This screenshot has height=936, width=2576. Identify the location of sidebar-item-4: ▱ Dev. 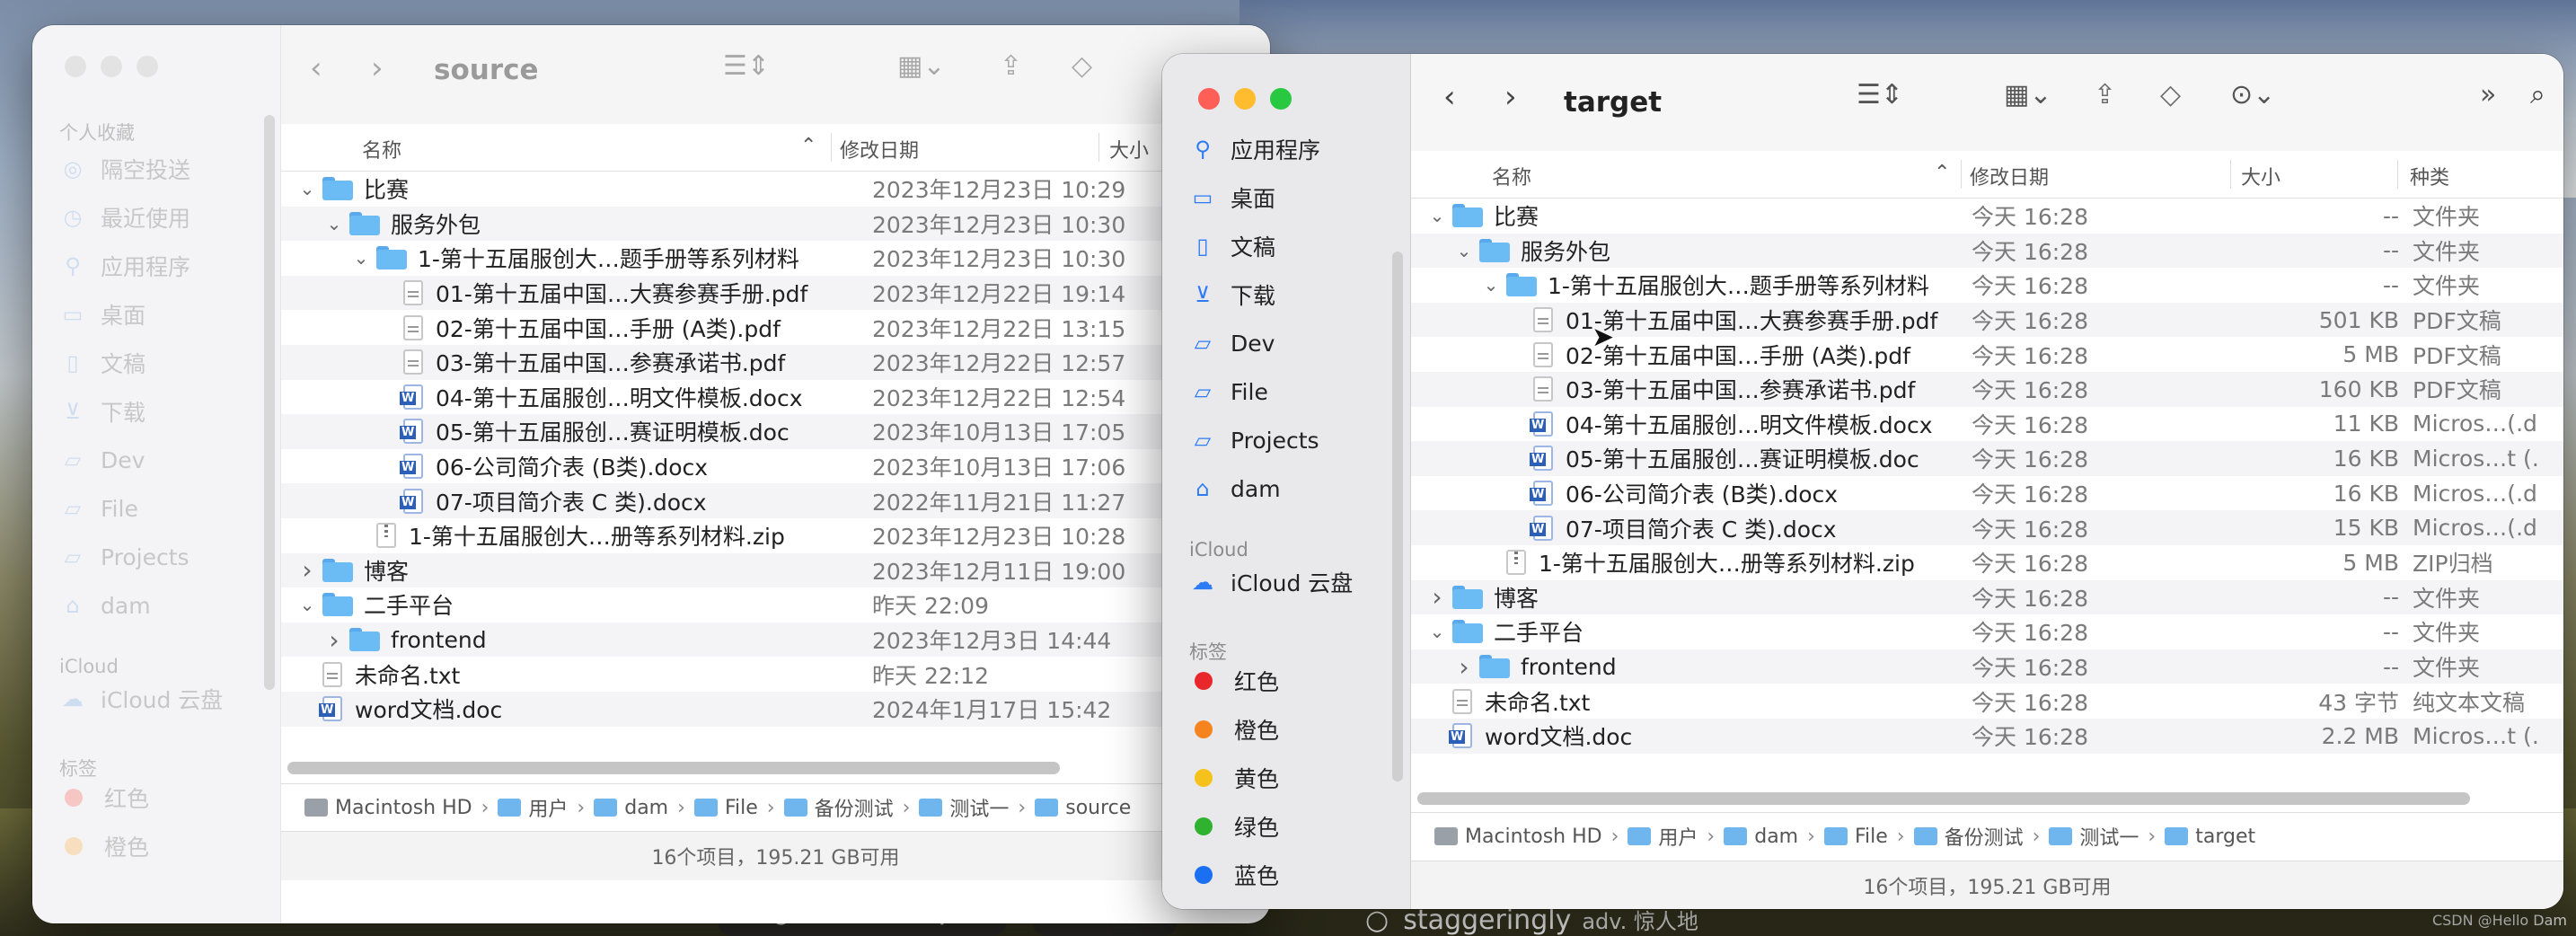
(1232, 343).